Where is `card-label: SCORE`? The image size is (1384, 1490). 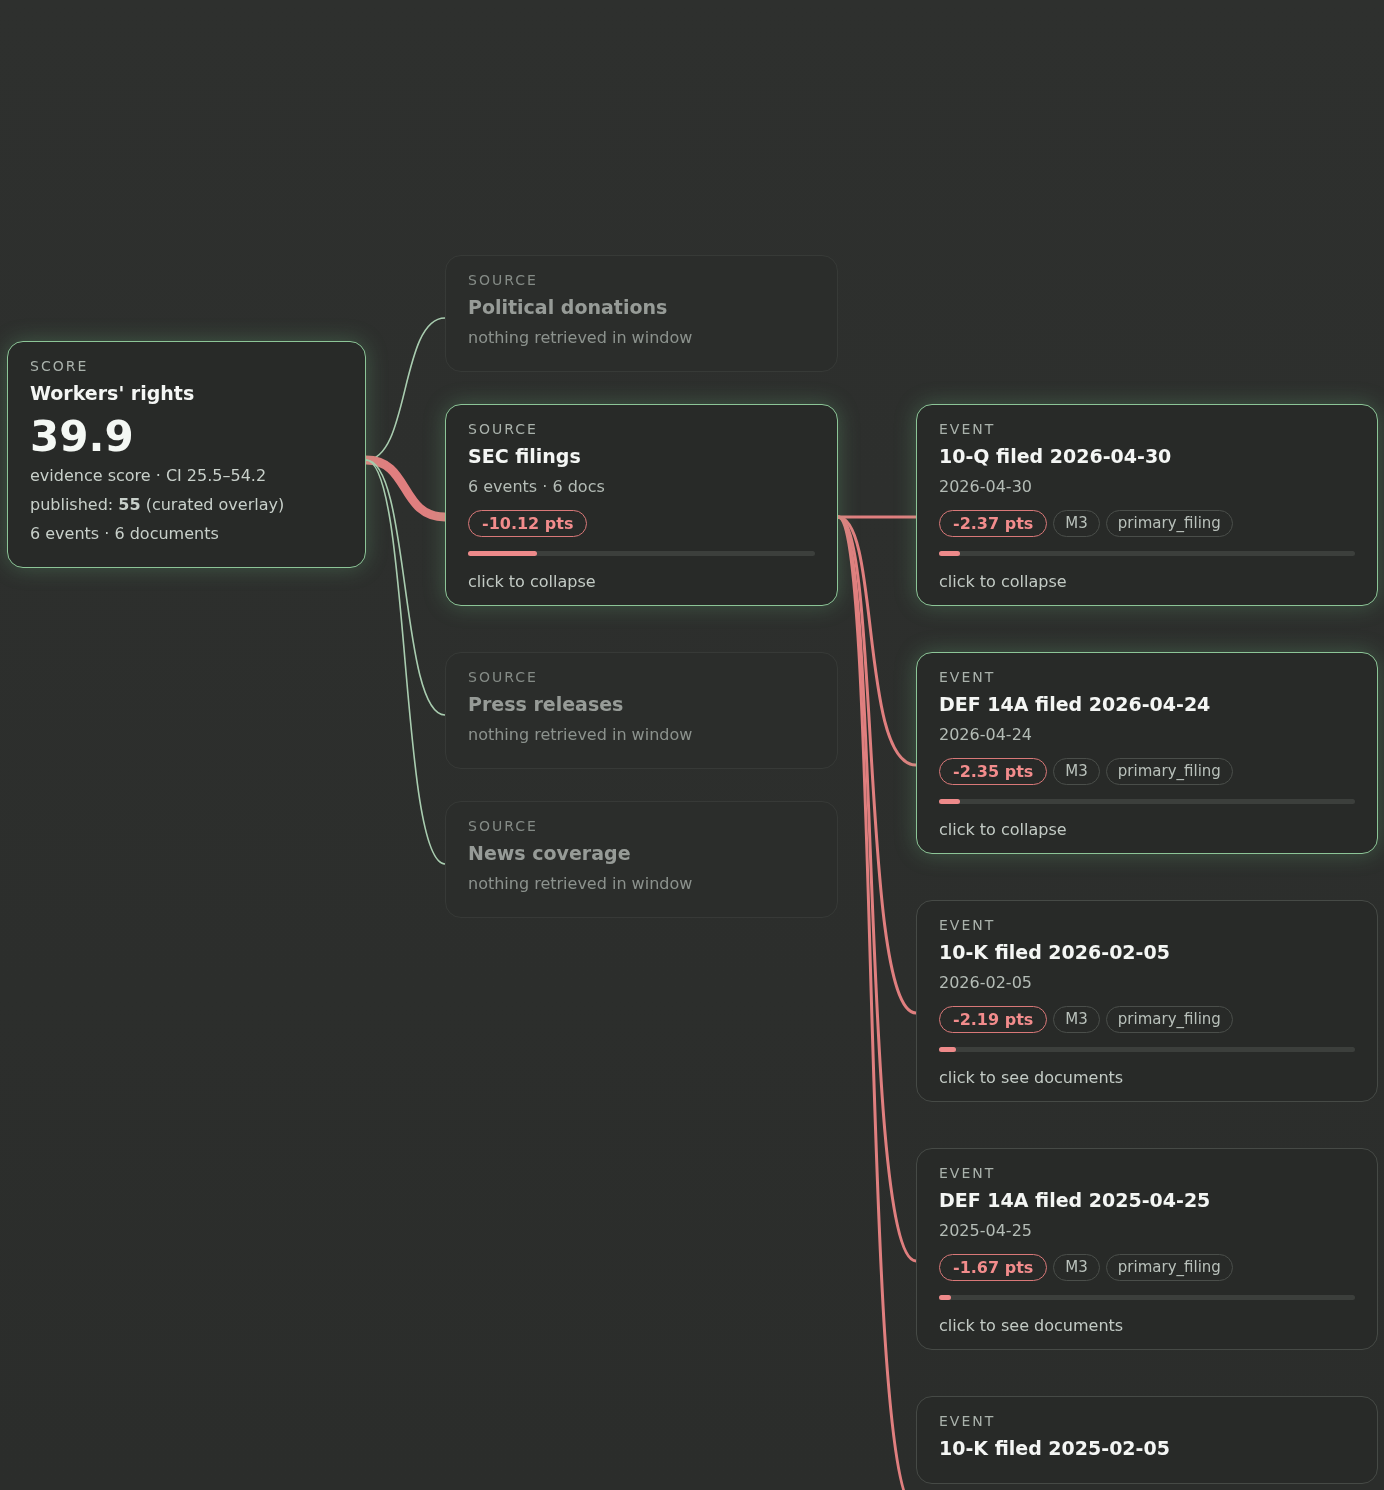 card-label: SCORE is located at coordinates (60, 366).